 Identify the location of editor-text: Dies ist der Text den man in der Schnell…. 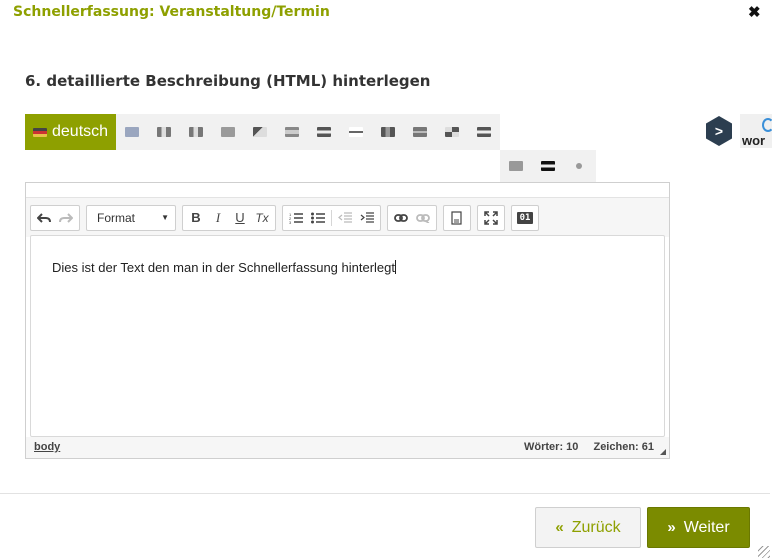
(224, 267).